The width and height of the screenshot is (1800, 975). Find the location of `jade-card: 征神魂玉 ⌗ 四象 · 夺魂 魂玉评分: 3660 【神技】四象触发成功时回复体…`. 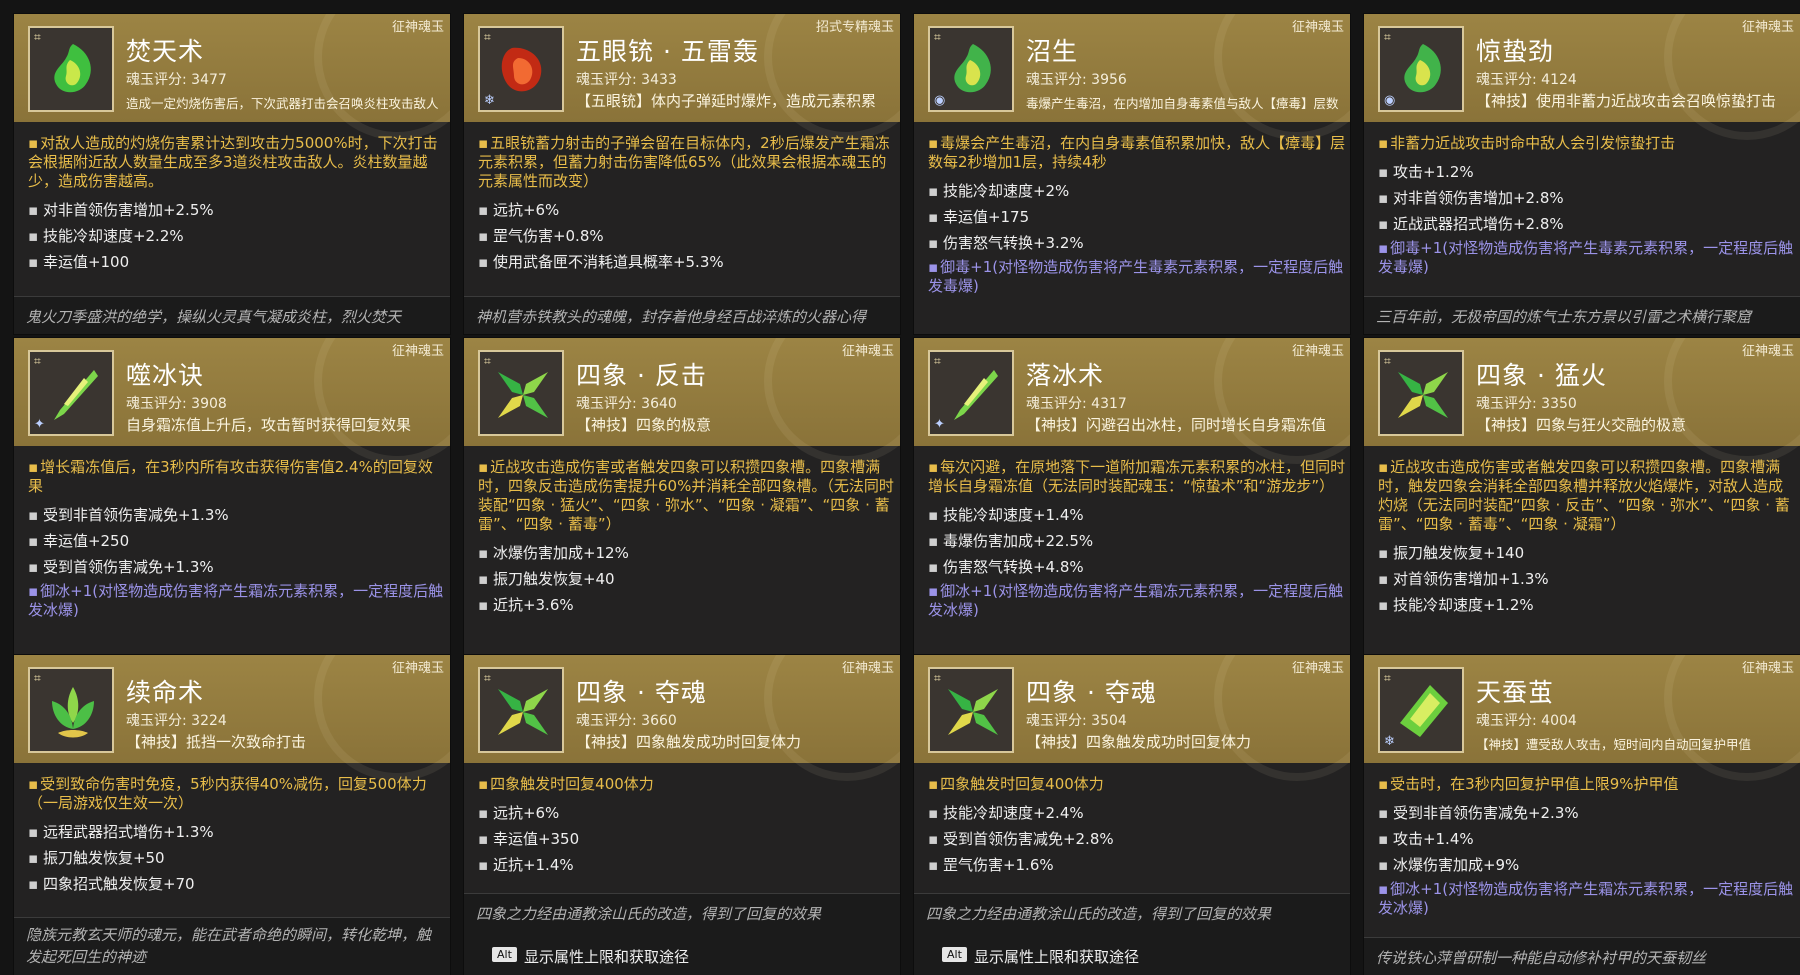

jade-card: 征神魂玉 ⌗ 四象 · 夺魂 魂玉评分: 3660 【神技】四象触发成功时回复体… is located at coordinates (682, 815).